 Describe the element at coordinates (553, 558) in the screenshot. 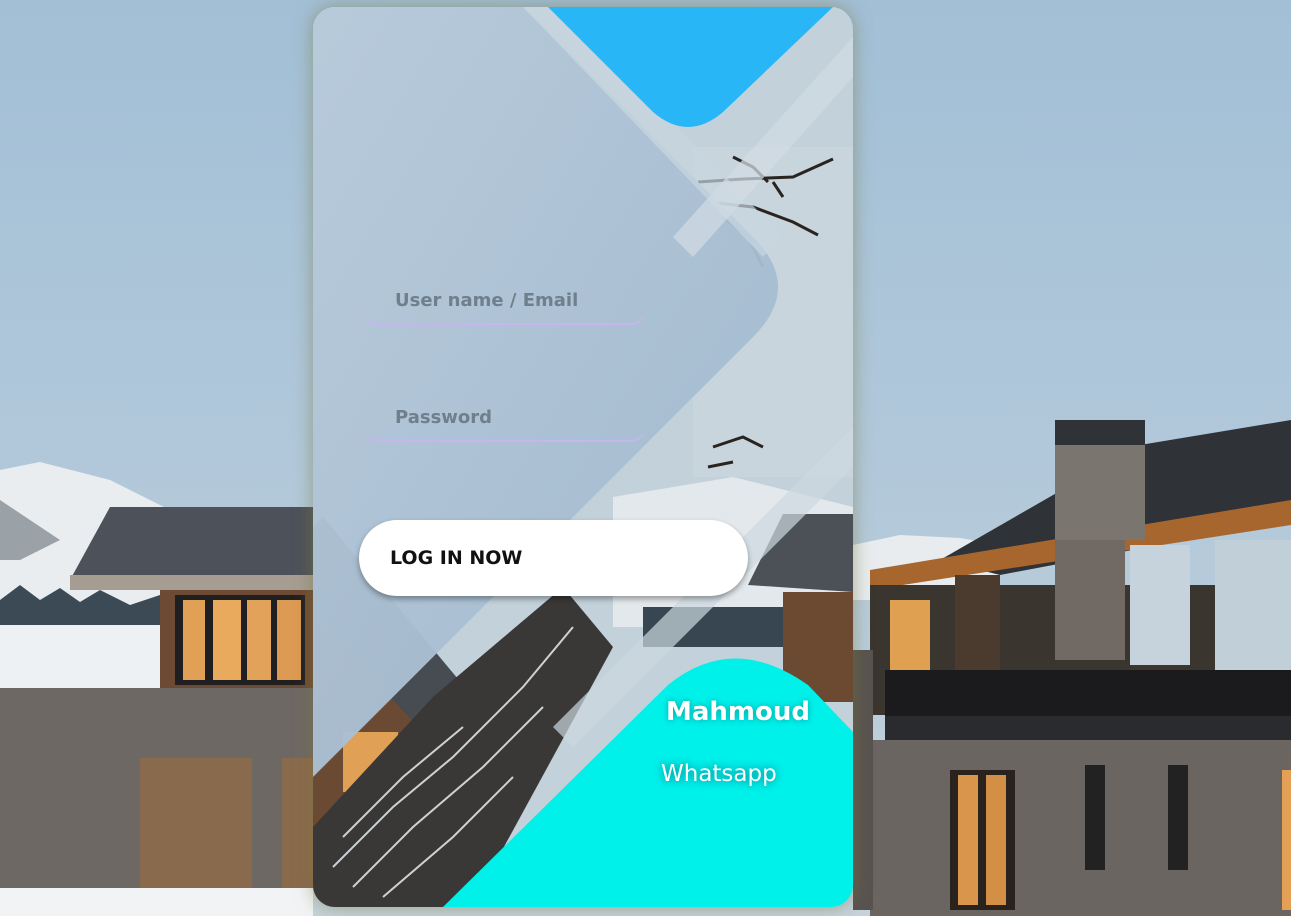

I see `login-button: LOG IN NOW` at that location.